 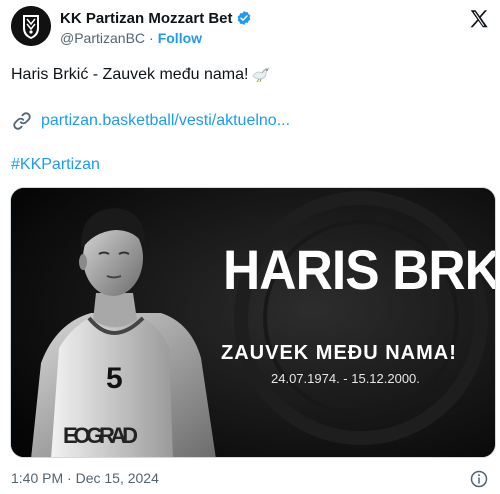 What do you see at coordinates (479, 479) in the screenshot?
I see `info-icon` at bounding box center [479, 479].